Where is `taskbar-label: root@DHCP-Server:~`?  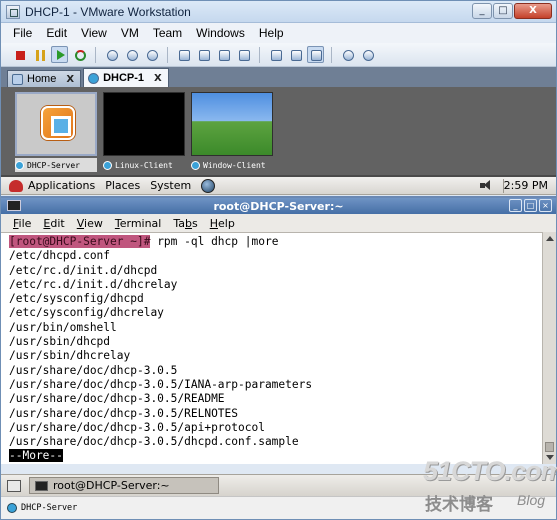
taskbar-label: root@DHCP-Server:~ is located at coordinates (111, 485).